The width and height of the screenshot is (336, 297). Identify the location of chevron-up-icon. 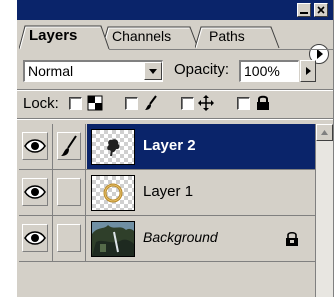
(324, 132).